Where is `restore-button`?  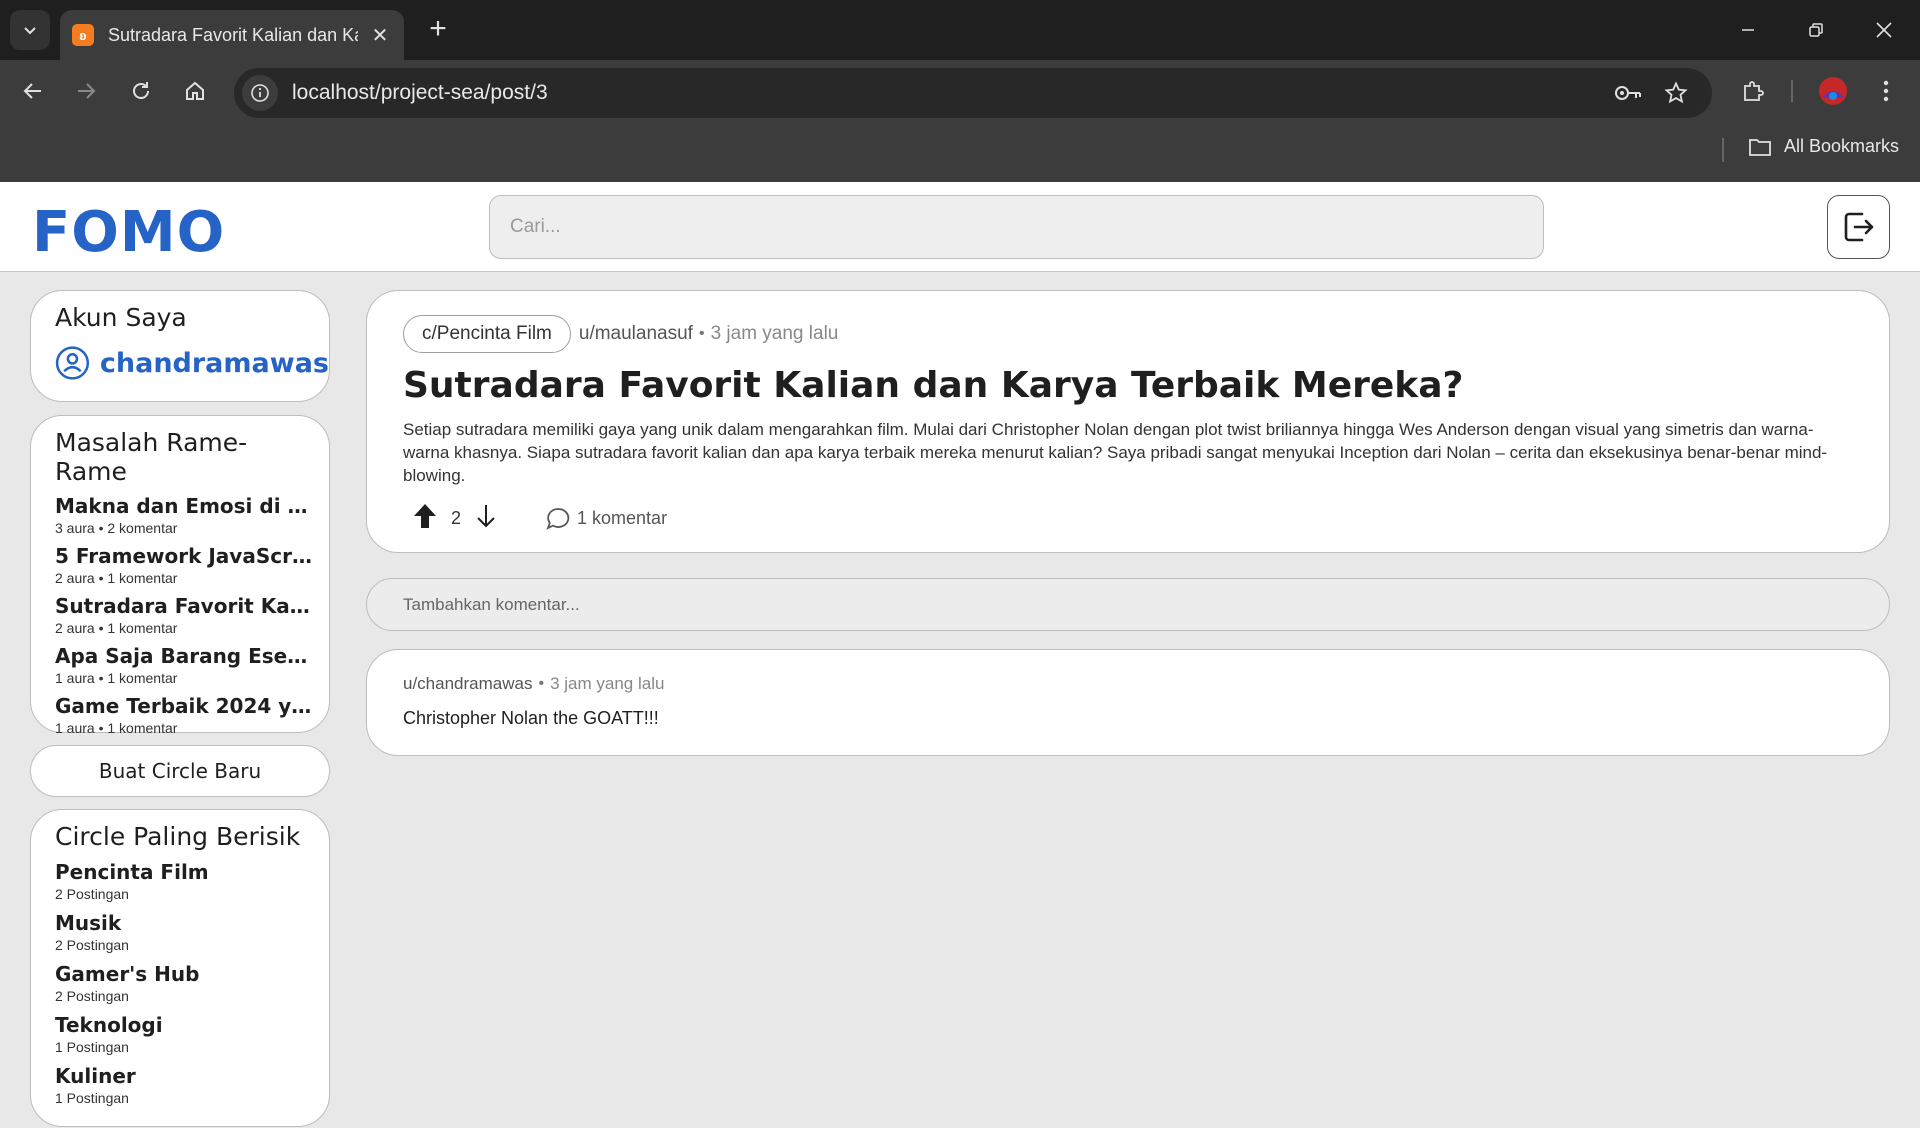
restore-button is located at coordinates (1816, 30).